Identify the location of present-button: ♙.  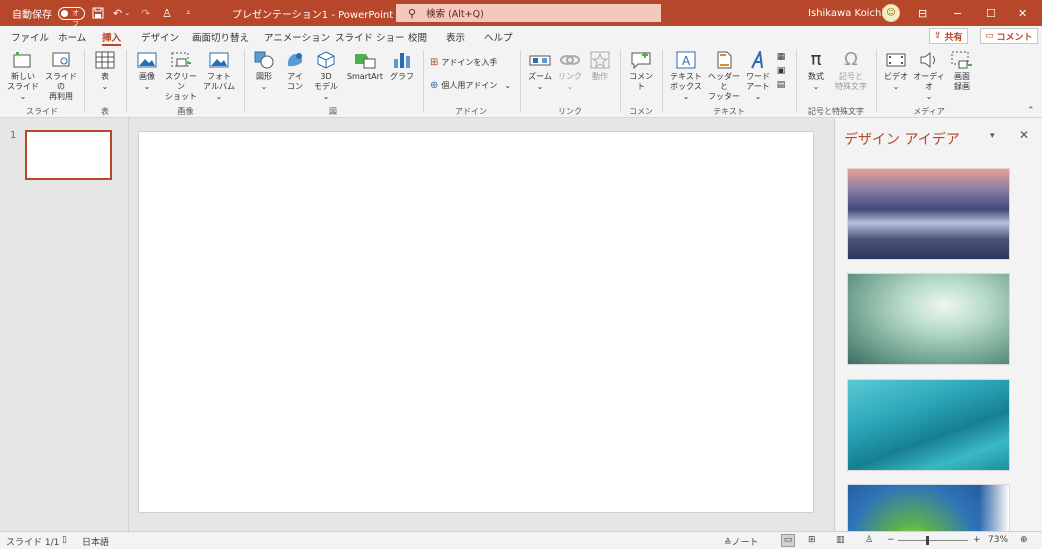
(167, 13).